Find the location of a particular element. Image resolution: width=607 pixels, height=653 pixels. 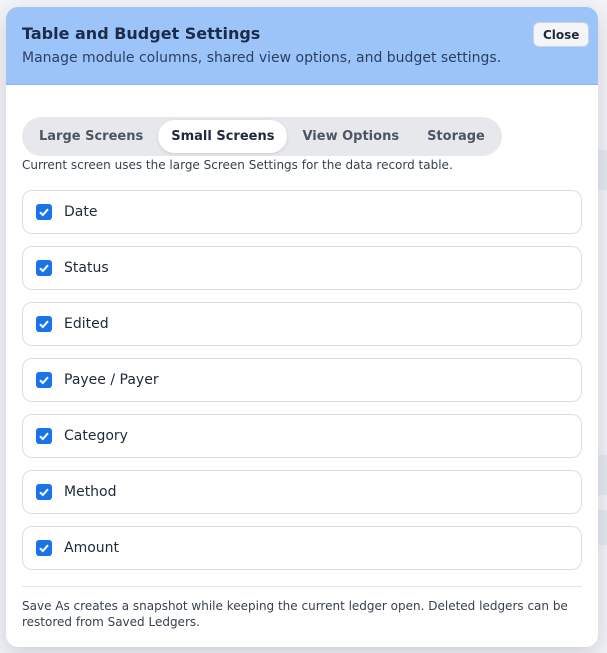

column-label: Edited is located at coordinates (86, 324).